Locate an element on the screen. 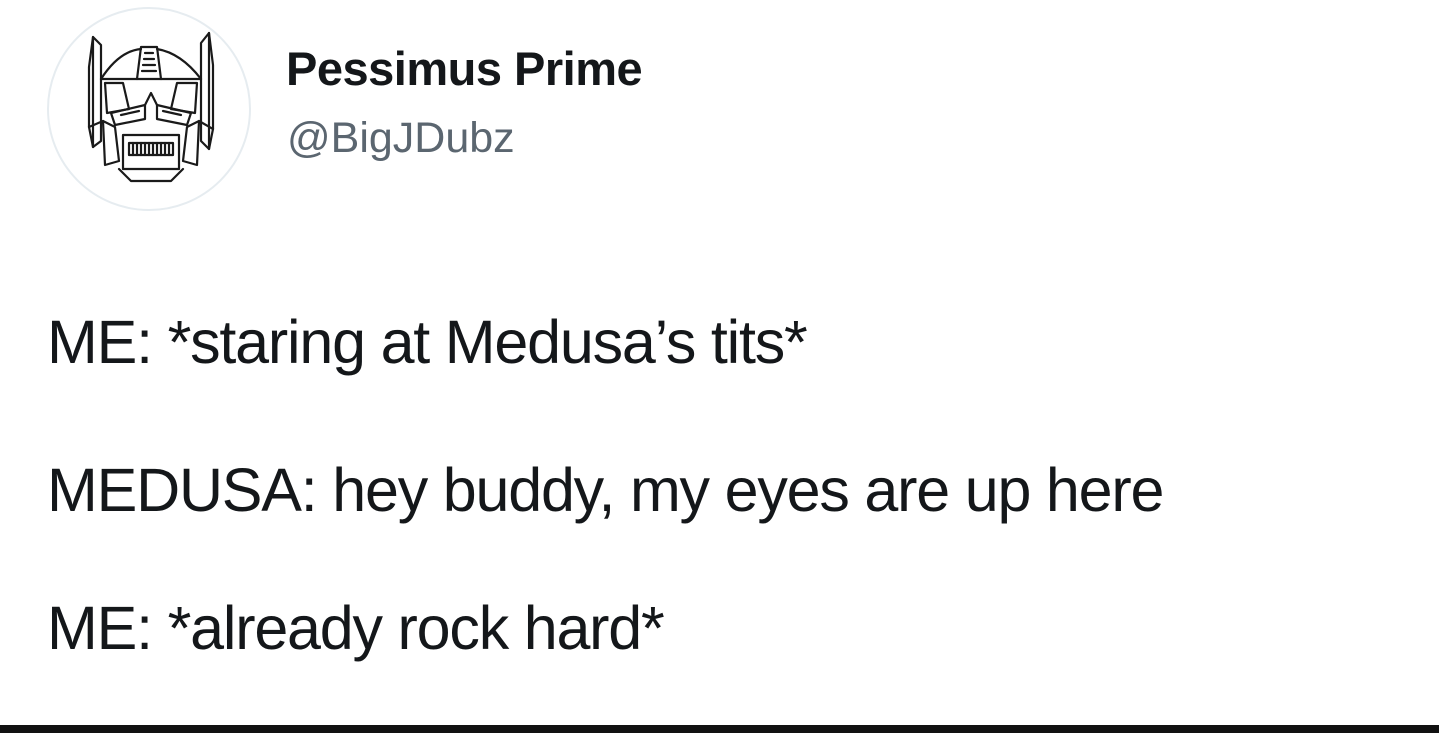  tweet-text-line: ME: *already rock hard* is located at coordinates (356, 628).